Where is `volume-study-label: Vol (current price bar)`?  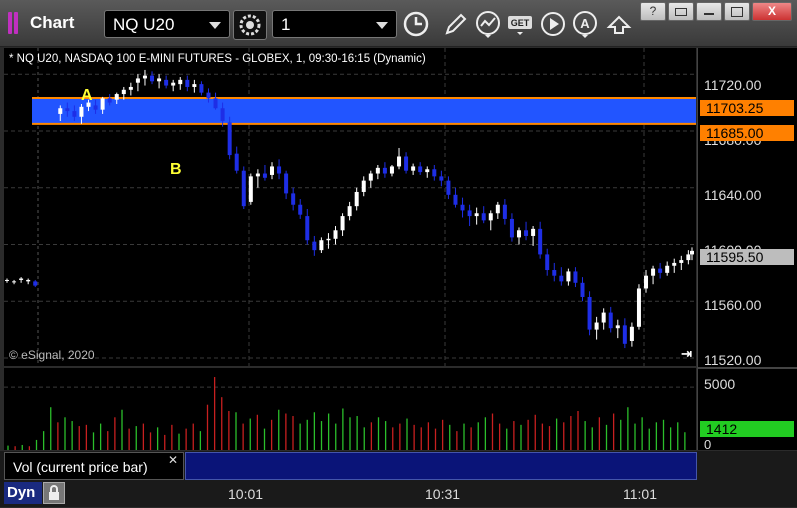
volume-study-label: Vol (current price bar) is located at coordinates (94, 466).